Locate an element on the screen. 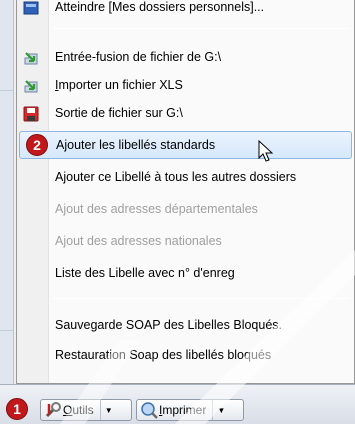 The height and width of the screenshot is (424, 355). step-badge-1: 1 is located at coordinates (17, 409).